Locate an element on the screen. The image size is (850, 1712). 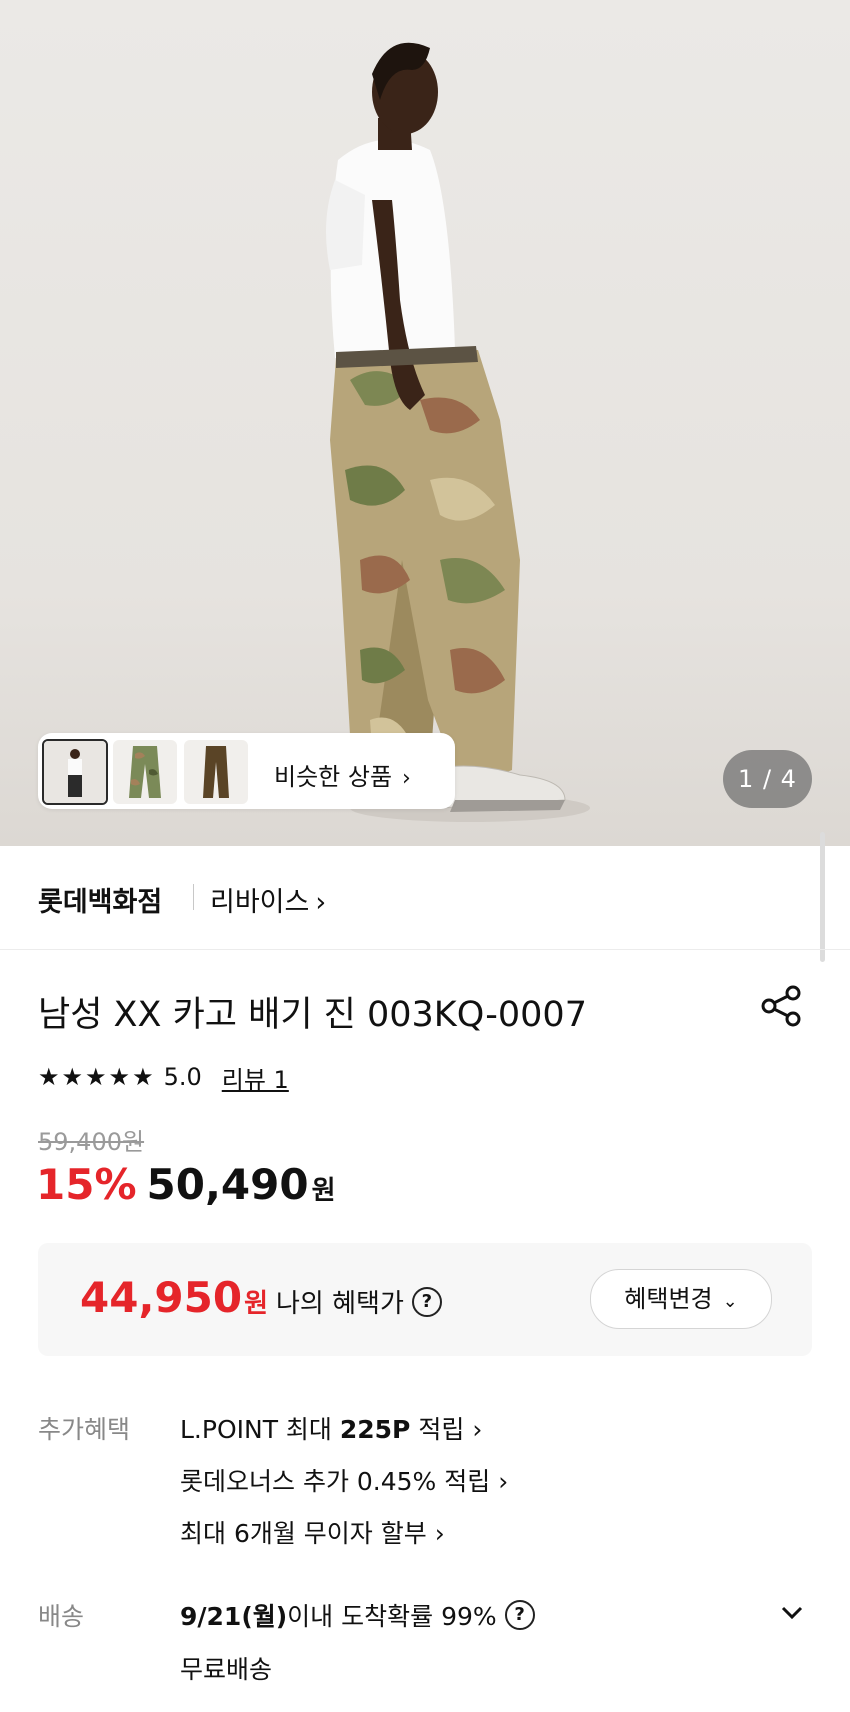
similar-products-label: 비슷한 상품 is located at coordinates (333, 777).